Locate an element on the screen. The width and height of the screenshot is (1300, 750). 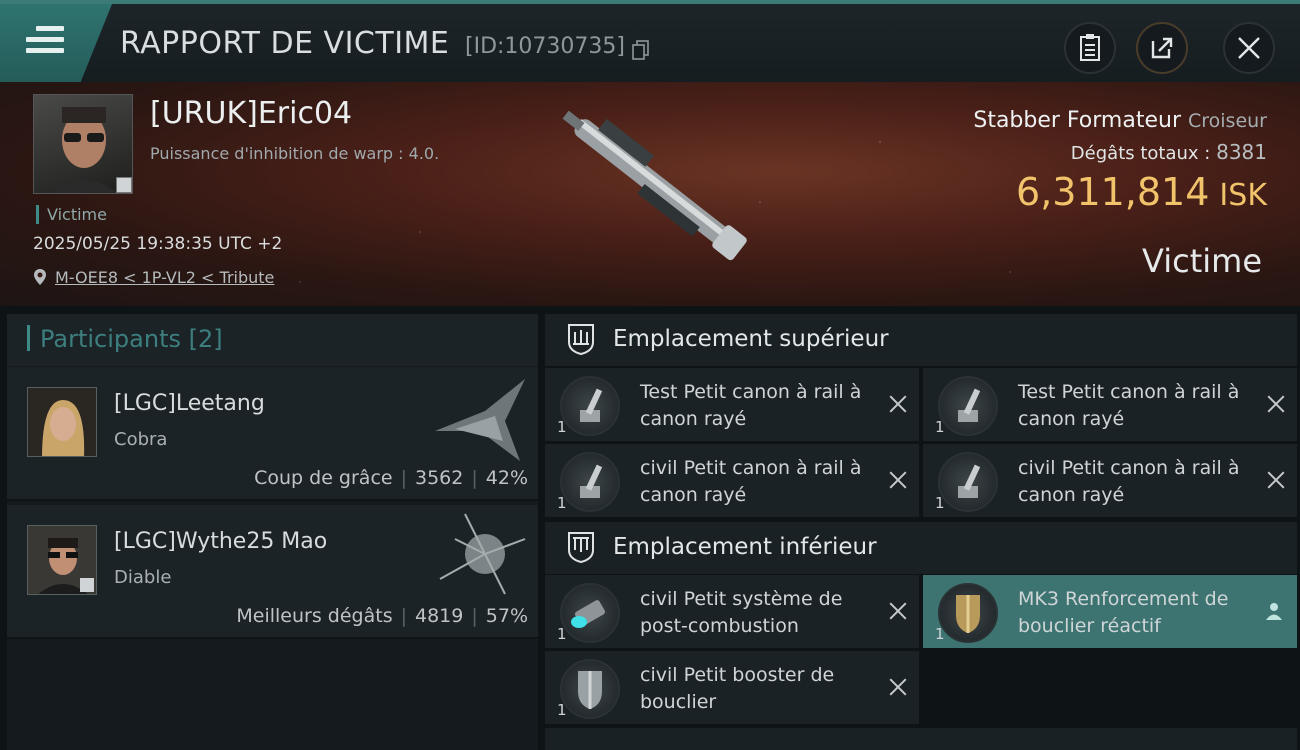
participants-accent-bar is located at coordinates (28, 338).